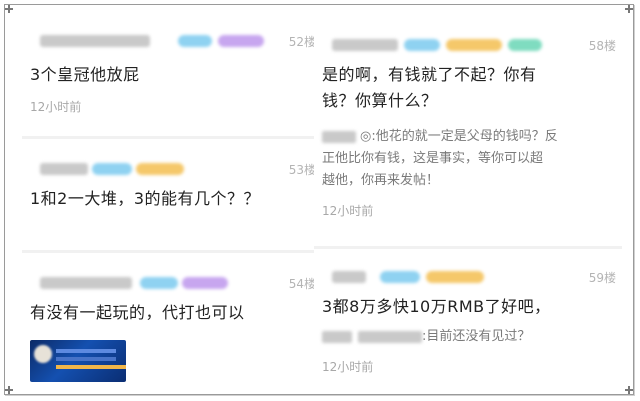 Image resolution: width=640 pixels, height=401 pixels. I want to click on floor-number: 58楼, so click(602, 46).